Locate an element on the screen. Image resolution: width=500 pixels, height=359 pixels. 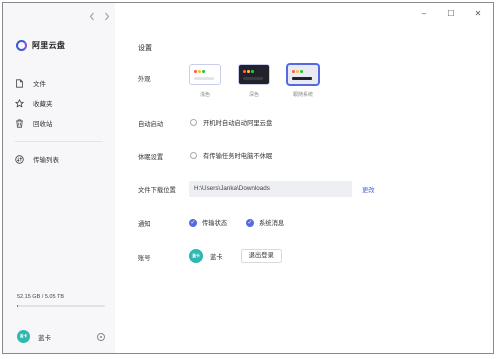
notify-transfer-status: ✓ 传输状态 is located at coordinates (208, 222).